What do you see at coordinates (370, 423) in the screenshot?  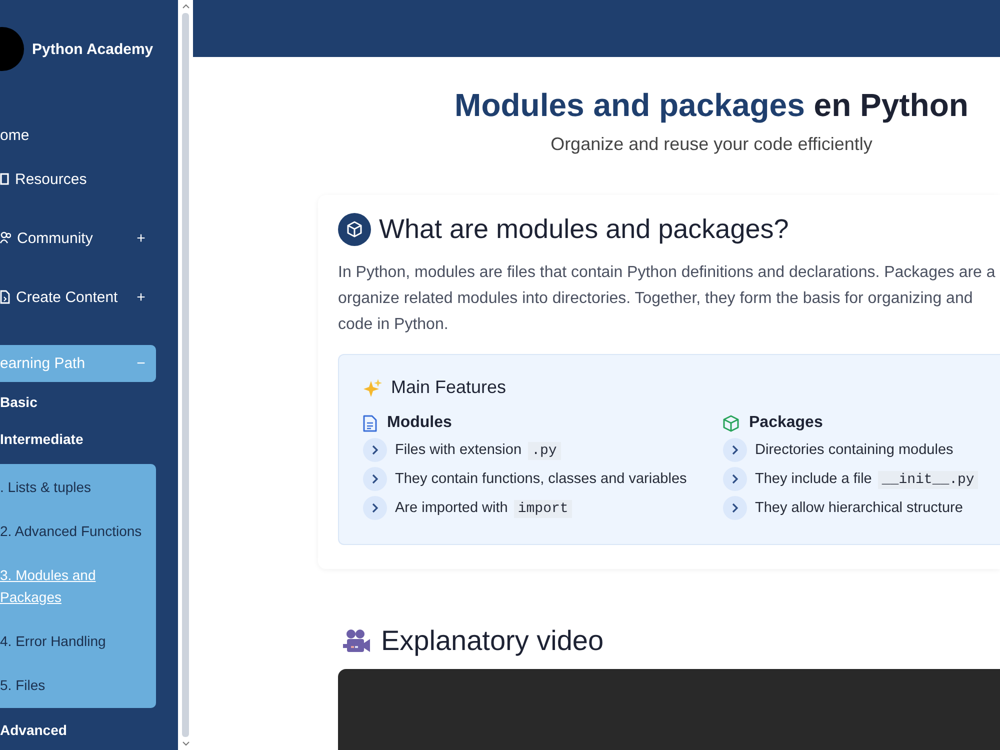 I see `document-icon` at bounding box center [370, 423].